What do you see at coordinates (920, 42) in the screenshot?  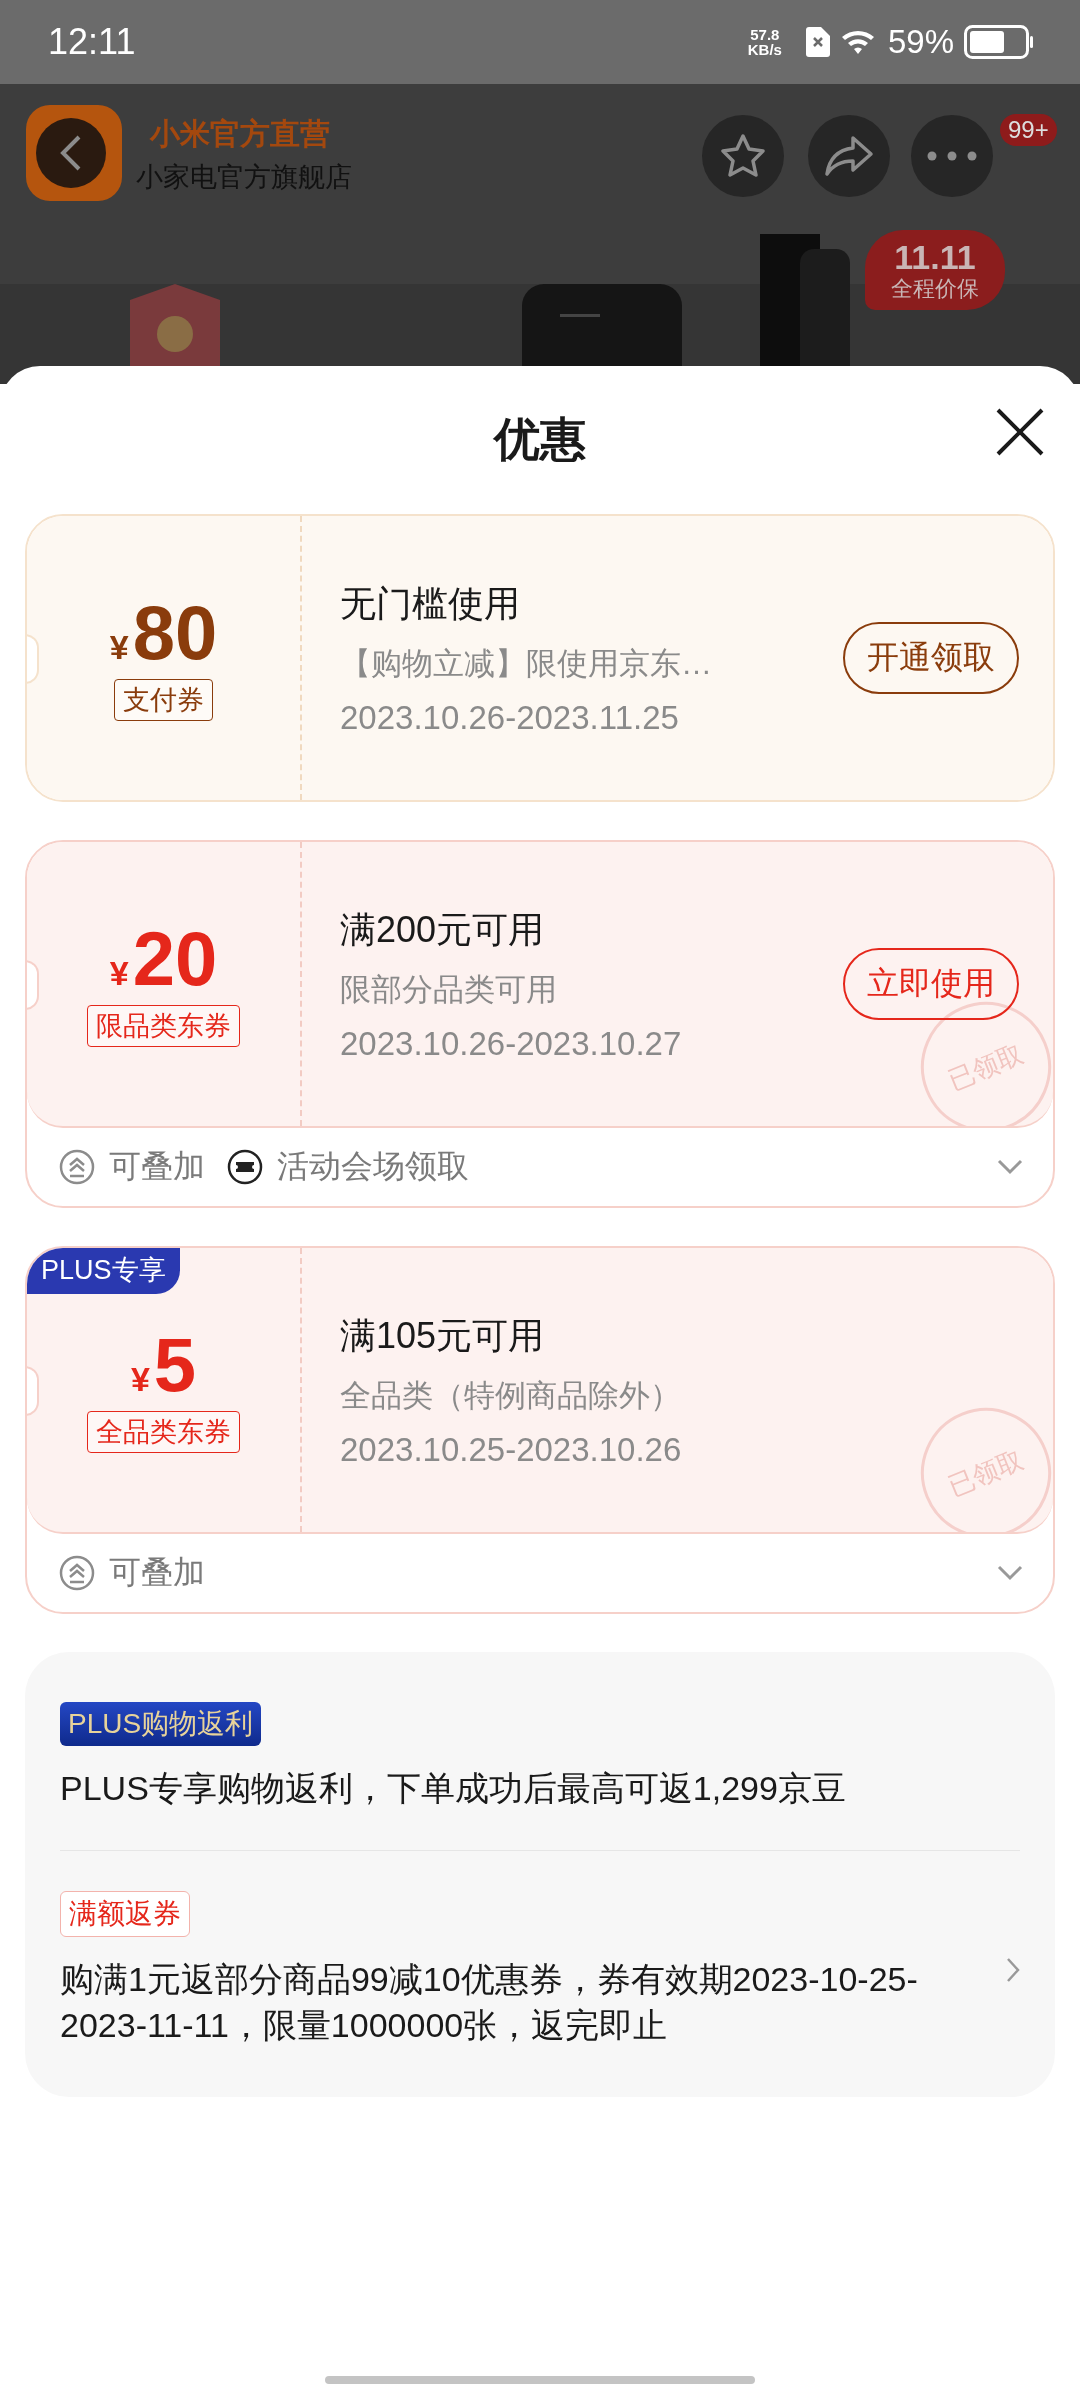 I see `battery-percent: 59%` at bounding box center [920, 42].